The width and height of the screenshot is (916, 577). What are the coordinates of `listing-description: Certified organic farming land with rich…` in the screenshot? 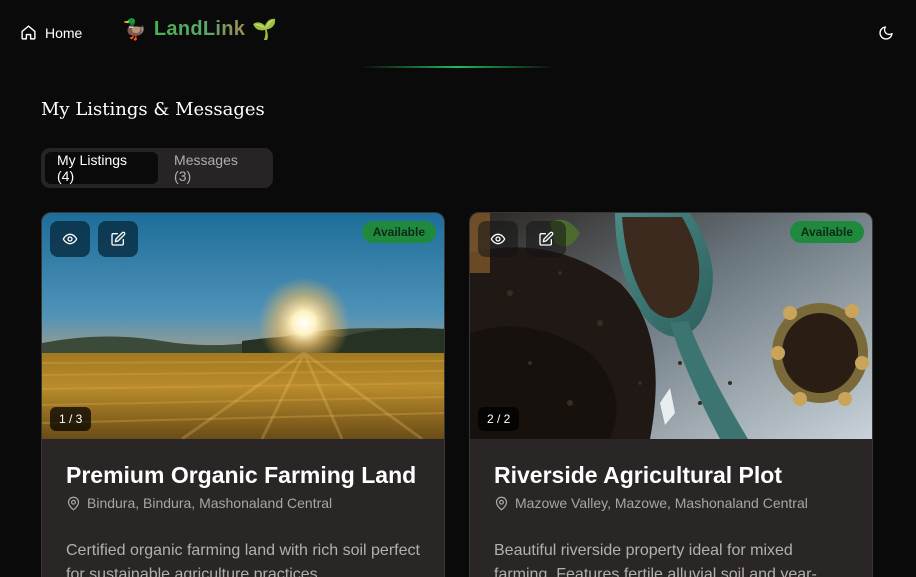 It's located at (243, 559).